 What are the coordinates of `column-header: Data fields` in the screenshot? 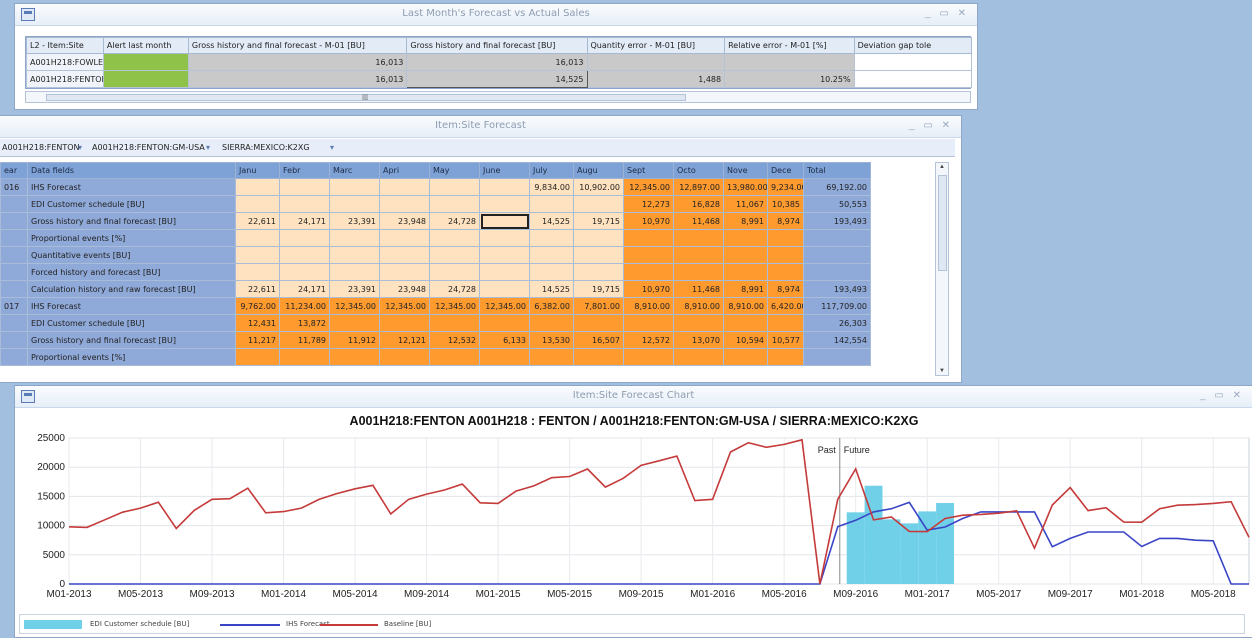 It's located at (131, 170).